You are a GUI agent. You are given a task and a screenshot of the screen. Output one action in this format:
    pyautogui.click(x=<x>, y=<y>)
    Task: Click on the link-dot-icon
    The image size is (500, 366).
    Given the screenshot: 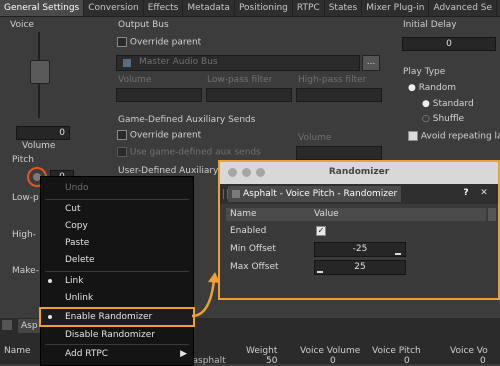 What is the action you would take?
    pyautogui.click(x=50, y=281)
    